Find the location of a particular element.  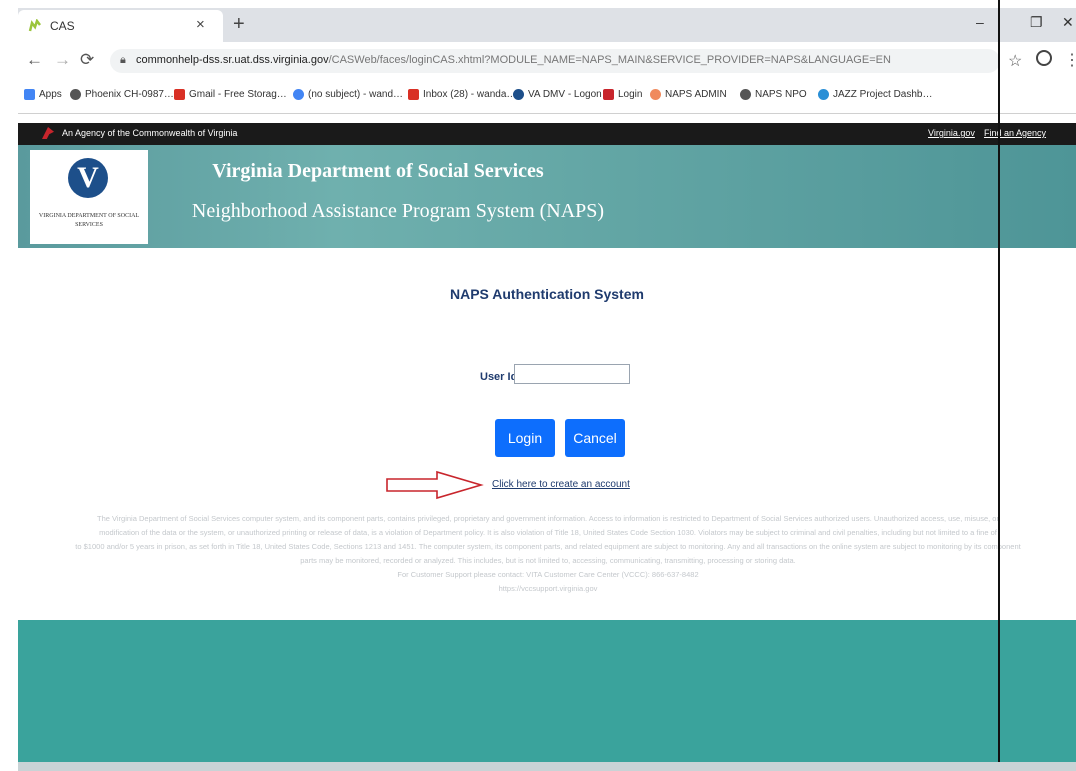

bookmark-apps: Apps is located at coordinates (43, 94).